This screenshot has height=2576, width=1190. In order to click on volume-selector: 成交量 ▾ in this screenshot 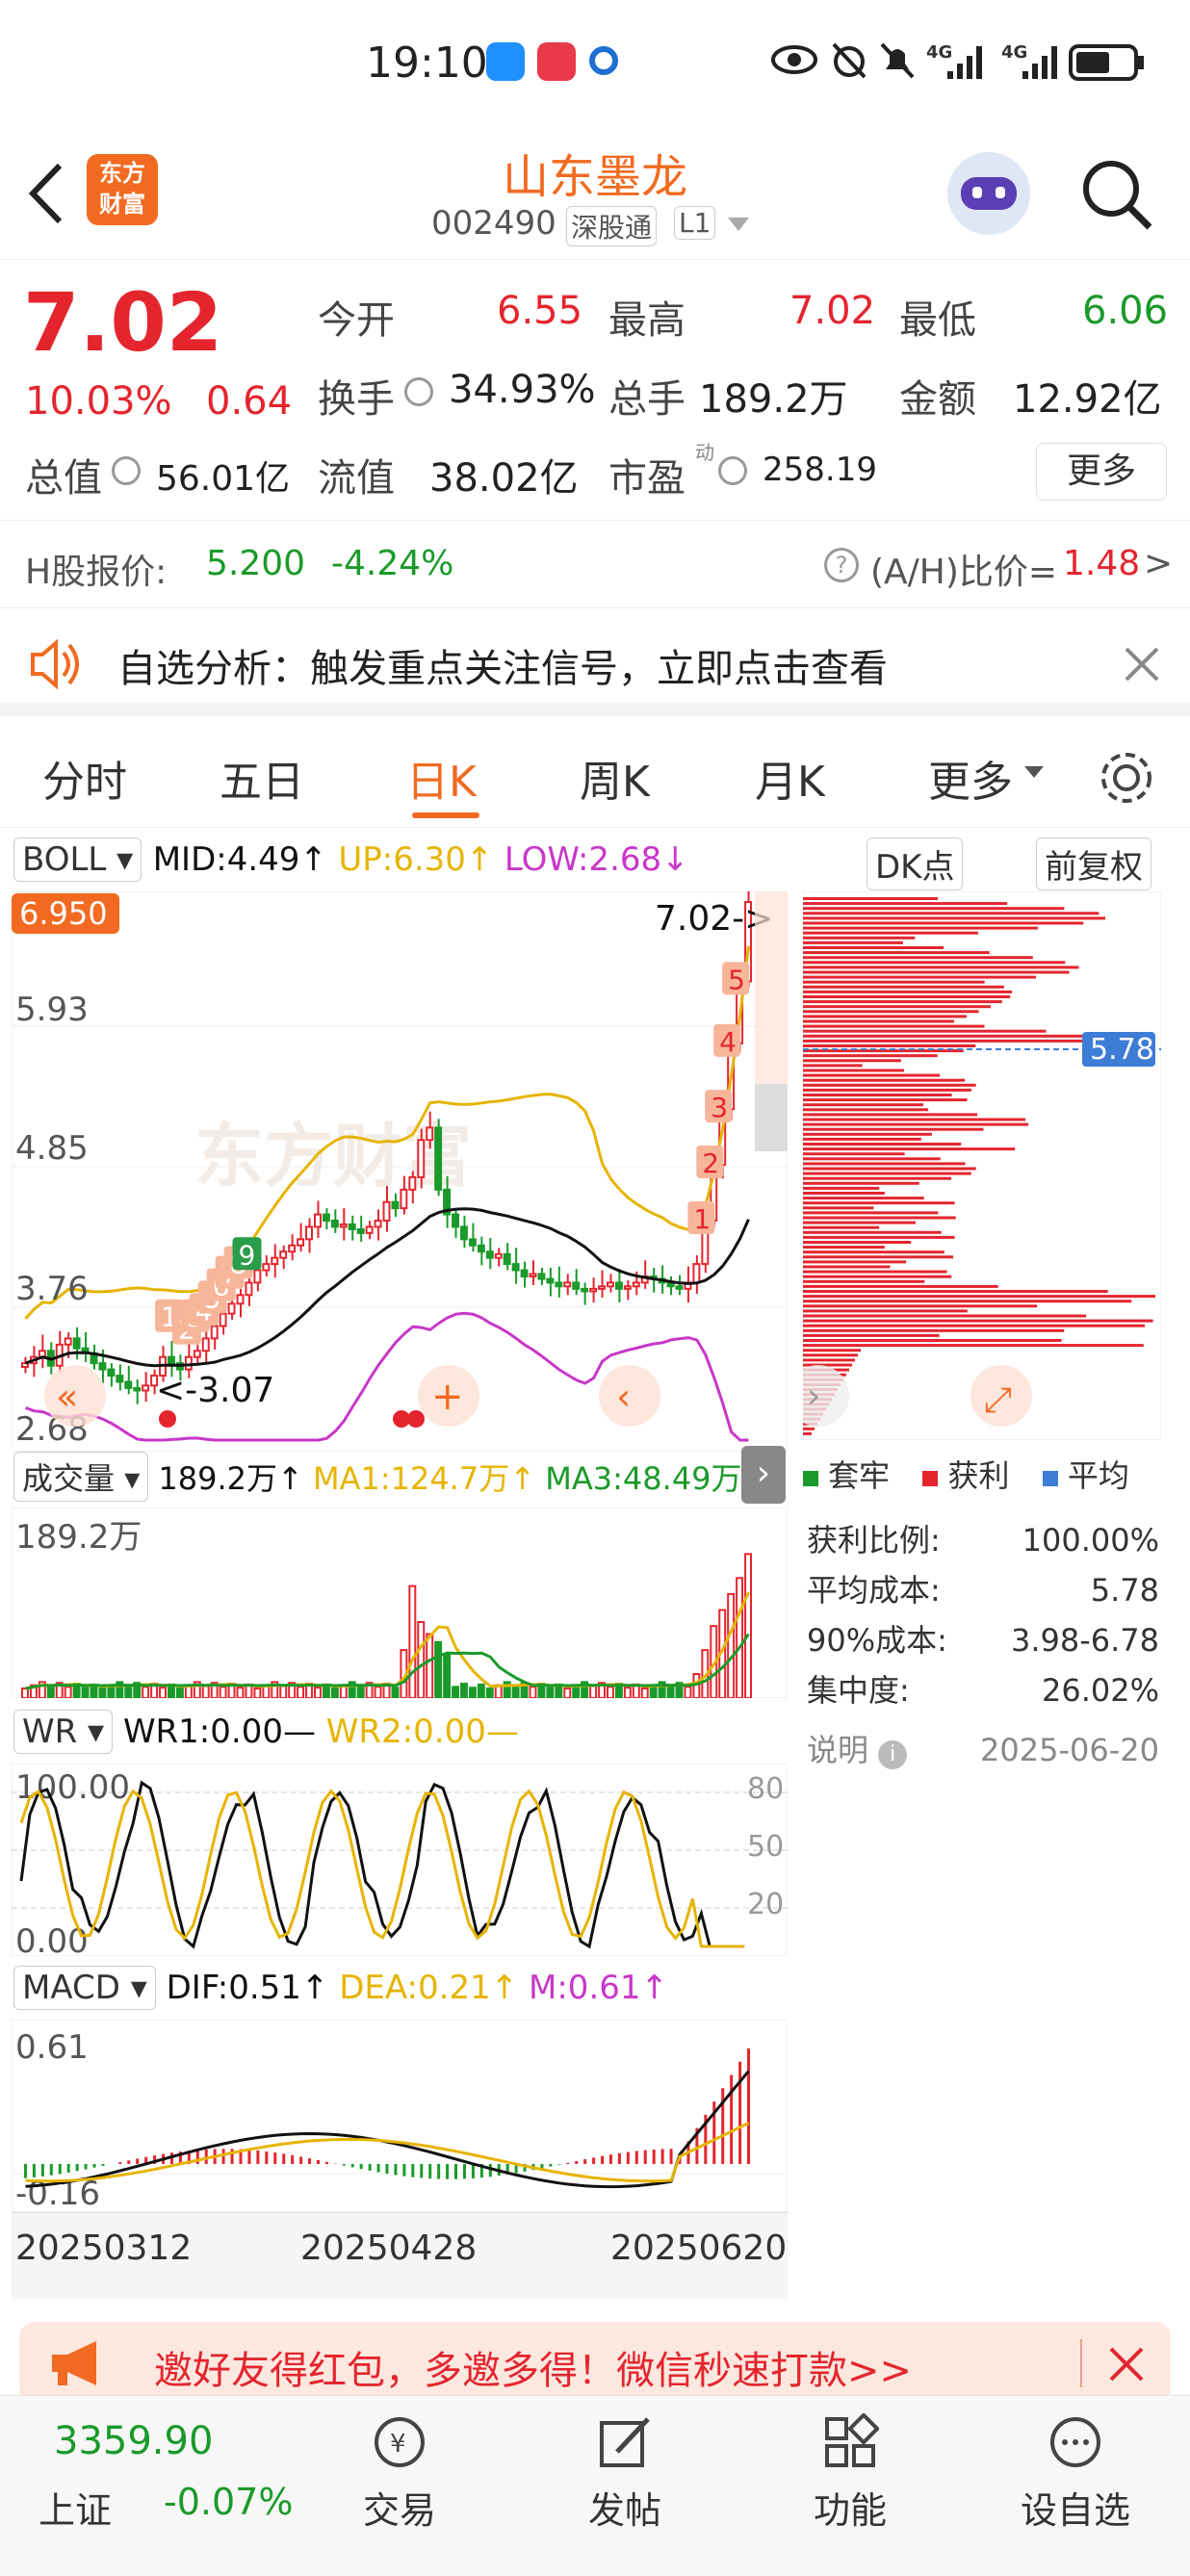, I will do `click(81, 1477)`.